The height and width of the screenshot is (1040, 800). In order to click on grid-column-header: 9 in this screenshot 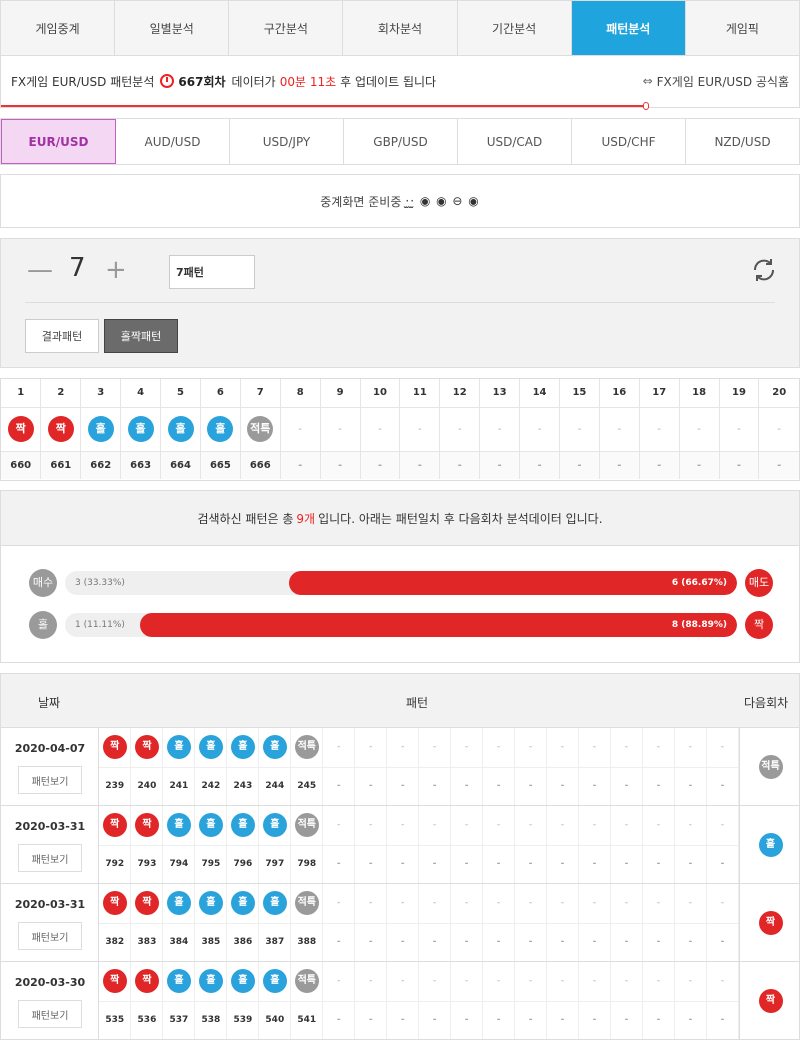, I will do `click(340, 393)`.